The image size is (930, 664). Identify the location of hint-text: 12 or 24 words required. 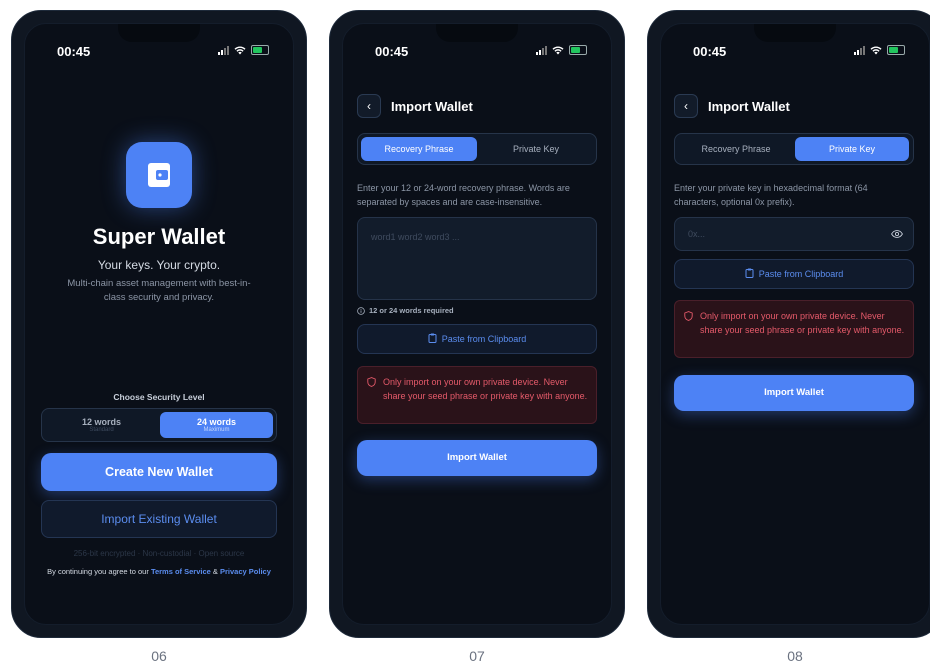
(411, 310).